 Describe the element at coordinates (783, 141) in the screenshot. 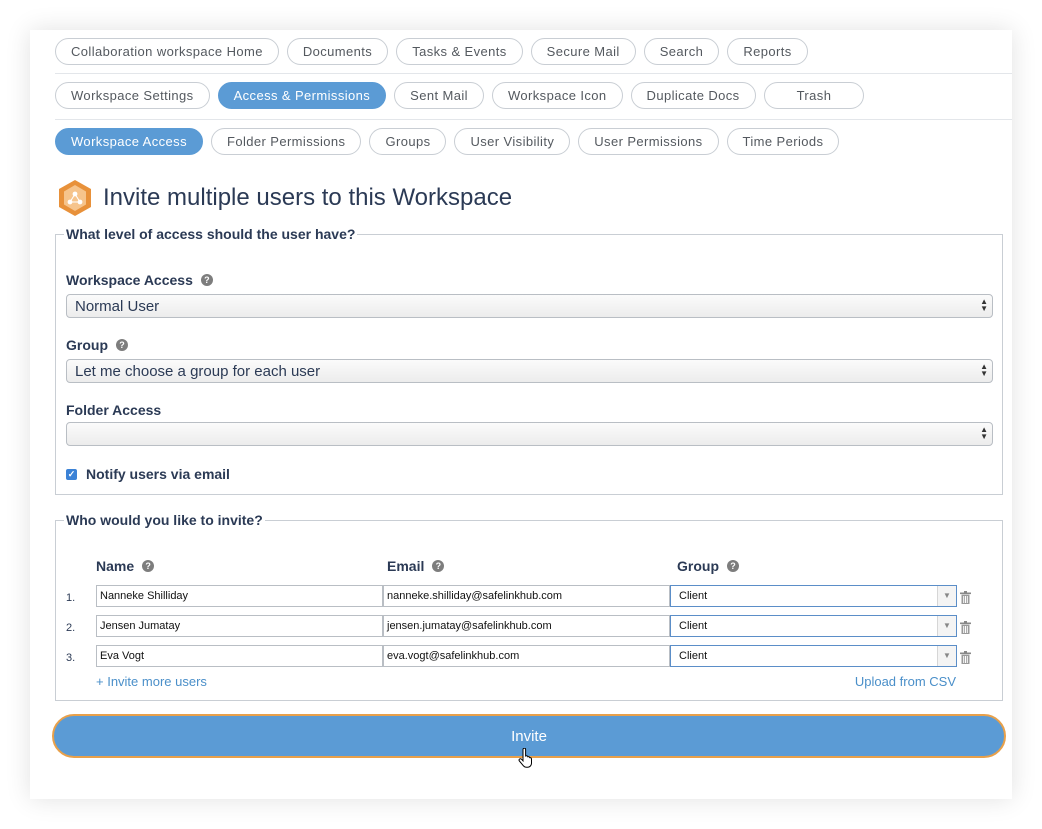

I see `tab-time-periods: Time Periods` at that location.